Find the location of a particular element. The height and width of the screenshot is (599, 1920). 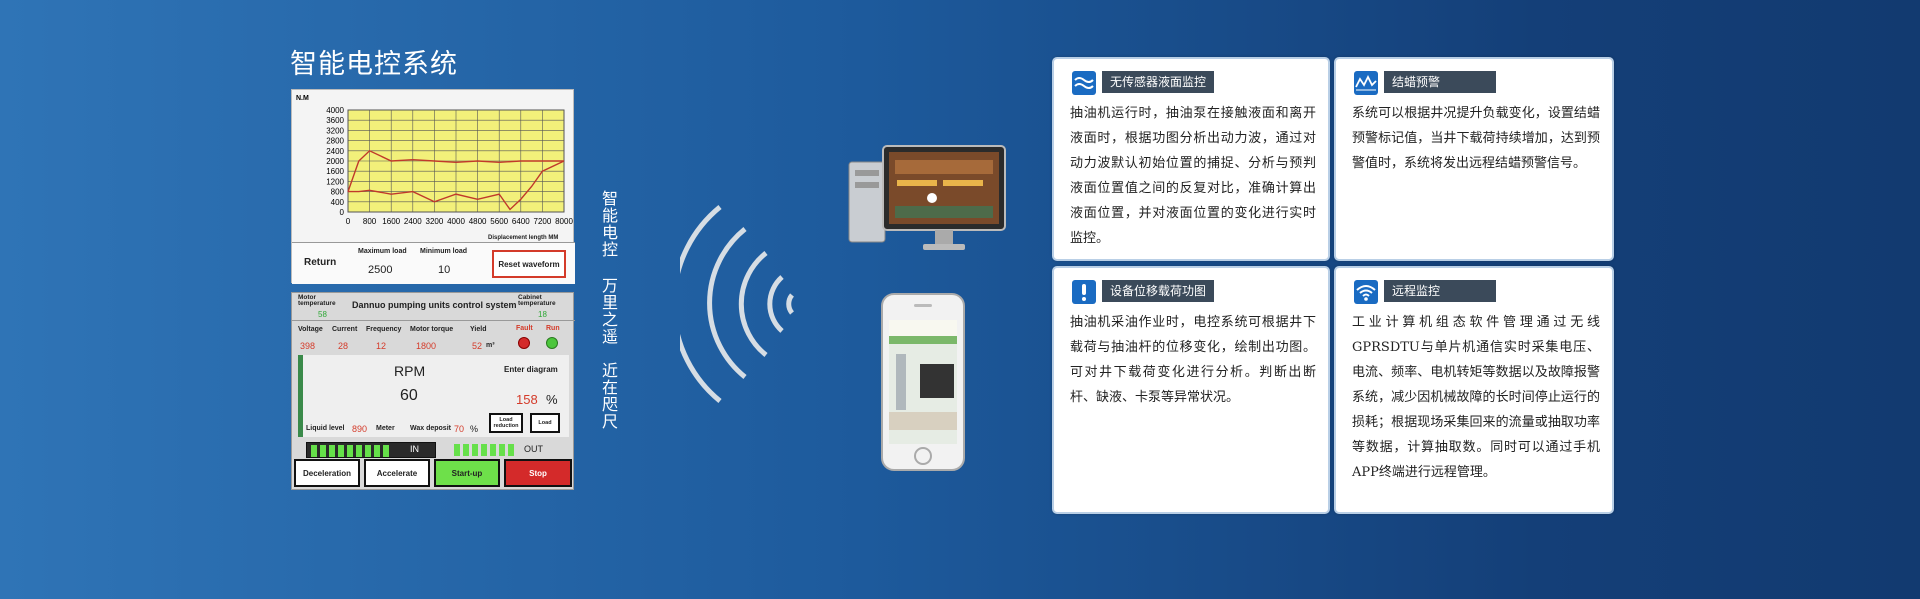

desktop-computer-icon is located at coordinates (927, 197).